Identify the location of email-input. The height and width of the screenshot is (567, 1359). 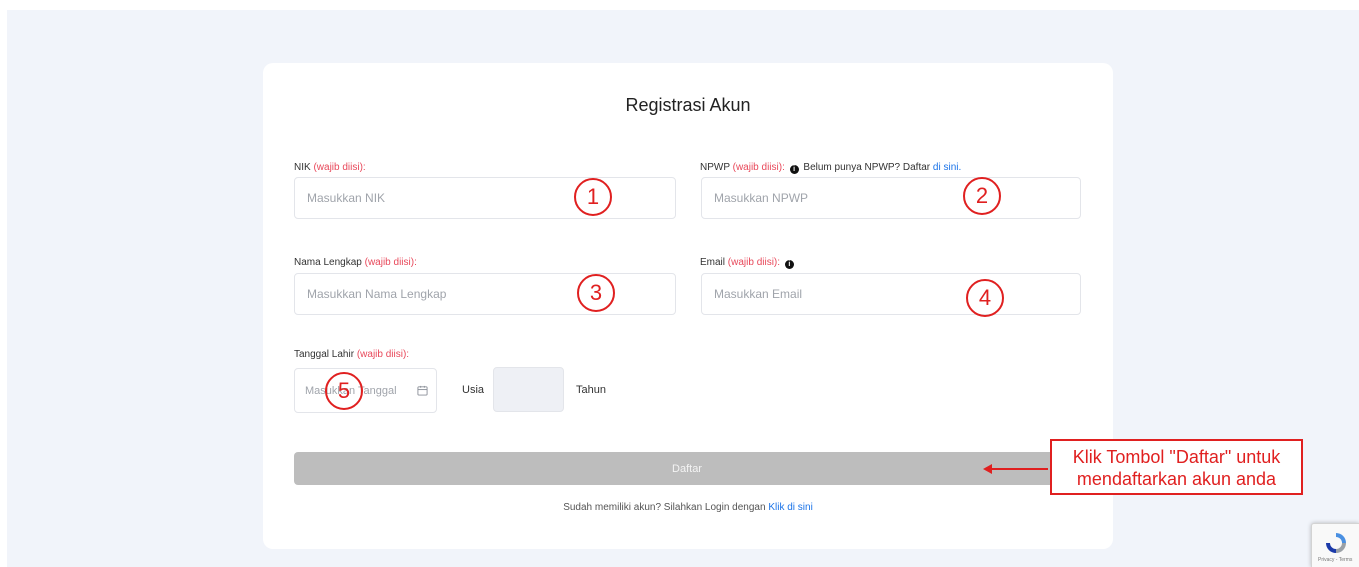
(891, 294).